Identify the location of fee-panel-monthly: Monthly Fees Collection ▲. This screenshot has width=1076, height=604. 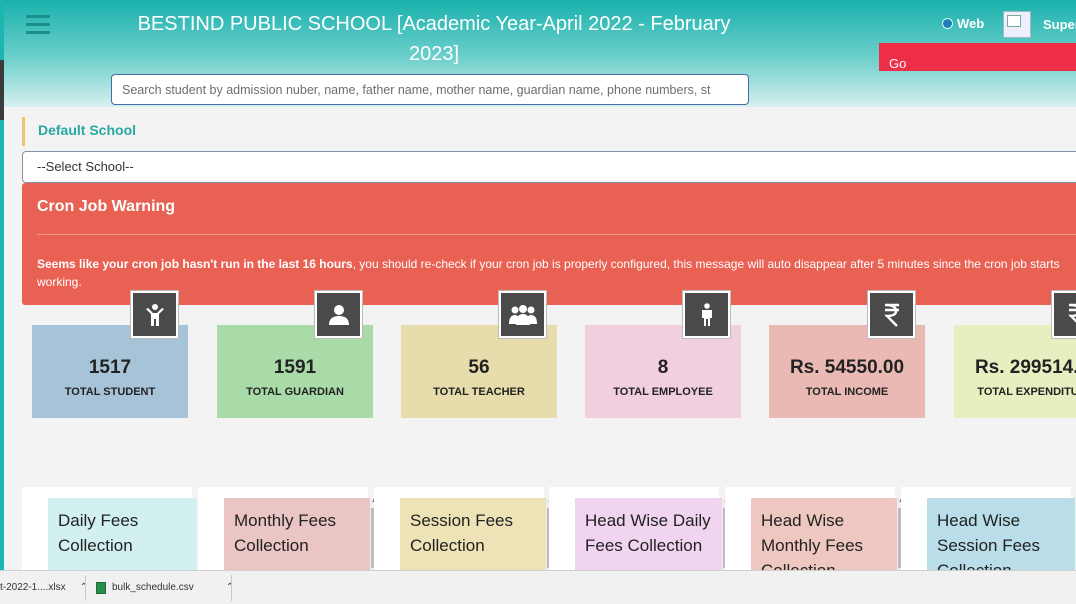
(288, 532).